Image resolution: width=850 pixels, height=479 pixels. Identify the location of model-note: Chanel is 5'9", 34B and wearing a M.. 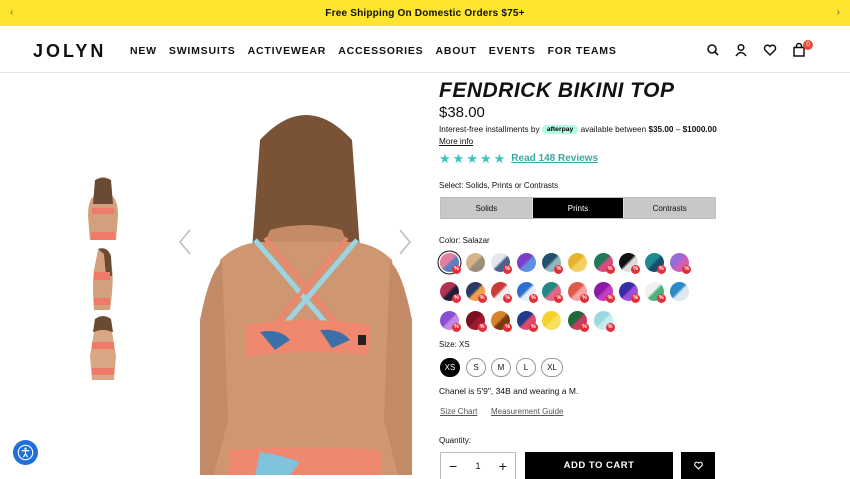
(509, 391).